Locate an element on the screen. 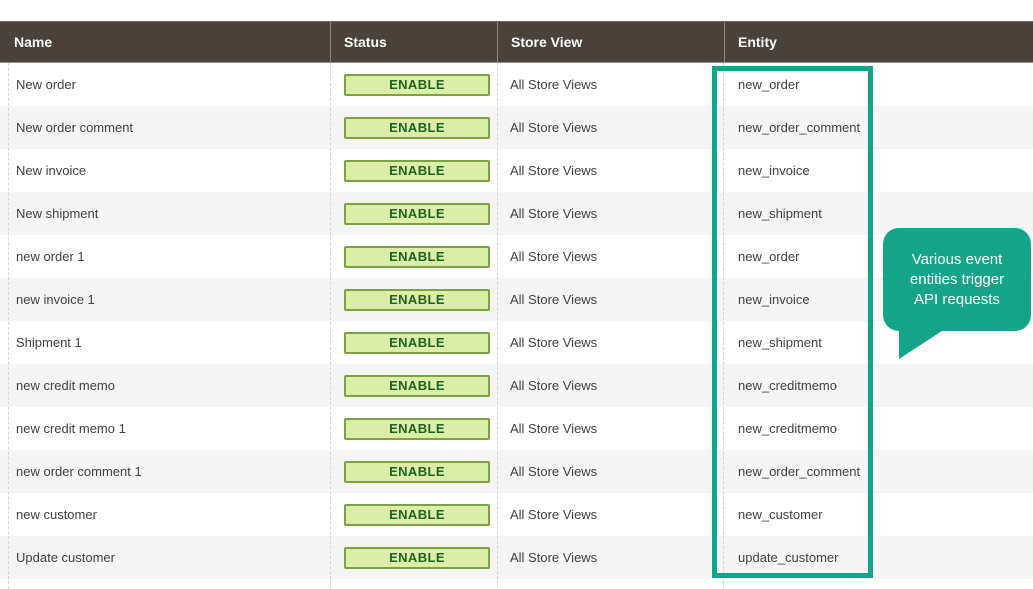  cell-name: New shipment is located at coordinates (57, 213).